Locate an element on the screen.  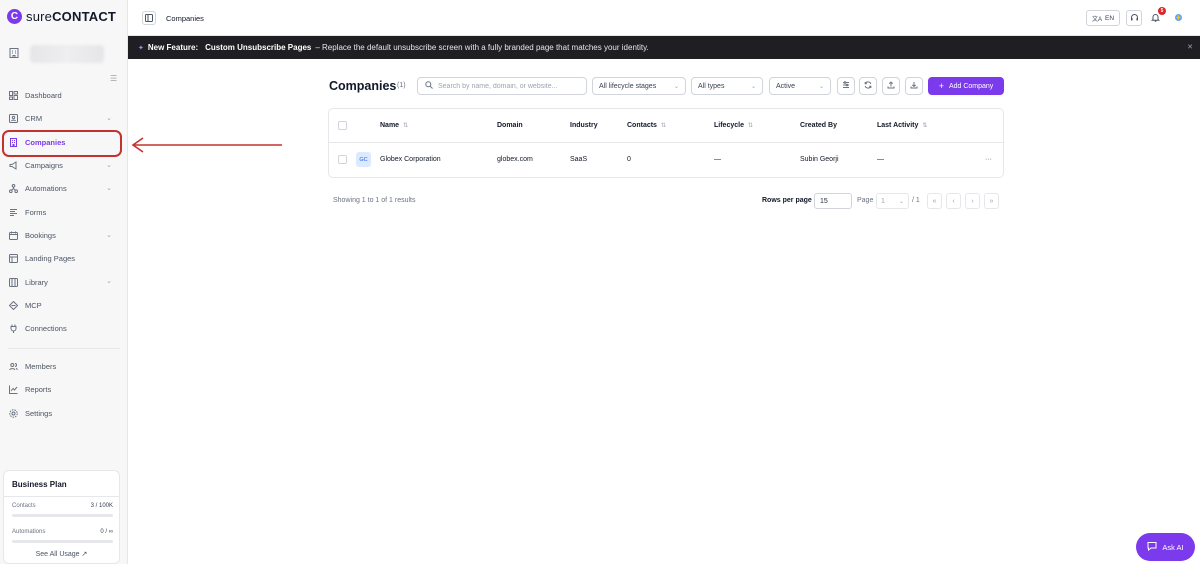
sidebar-item-label: Dashboard is located at coordinates (43, 96).